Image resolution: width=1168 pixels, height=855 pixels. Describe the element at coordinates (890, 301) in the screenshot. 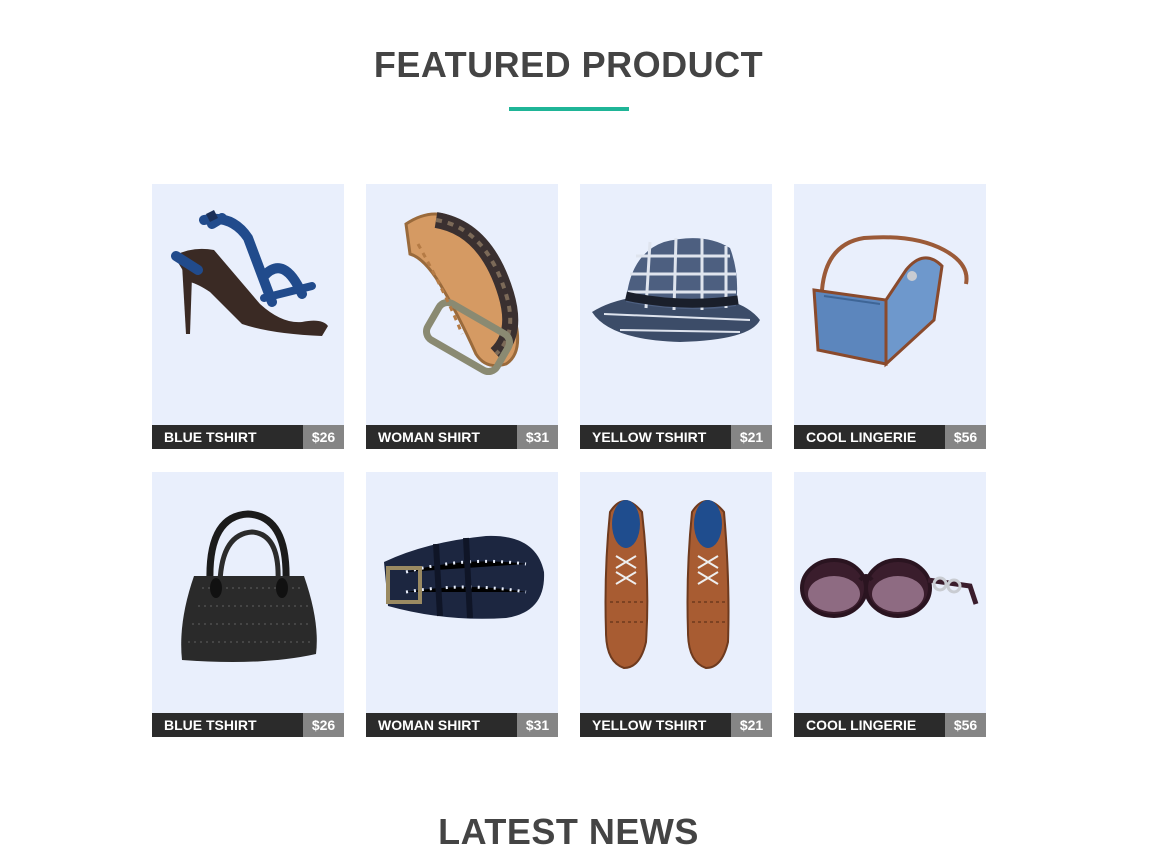

I see `denim-bag-icon` at that location.